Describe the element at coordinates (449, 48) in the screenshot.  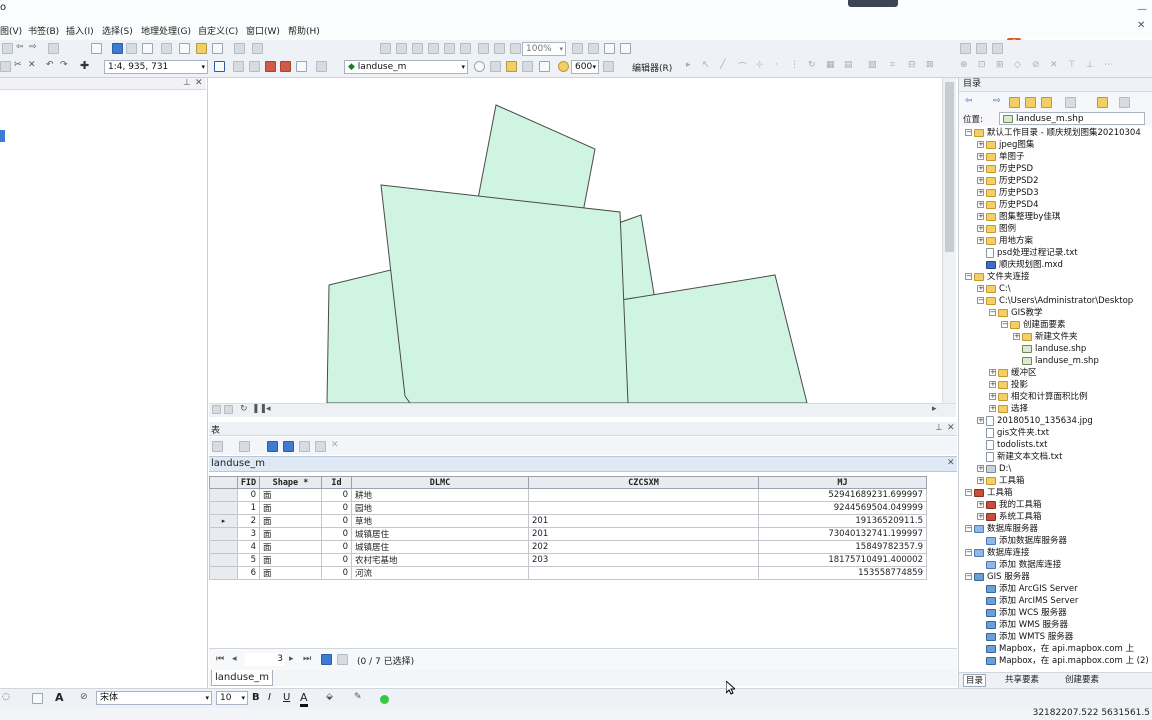
I see `layout-fixed-in-icon` at that location.